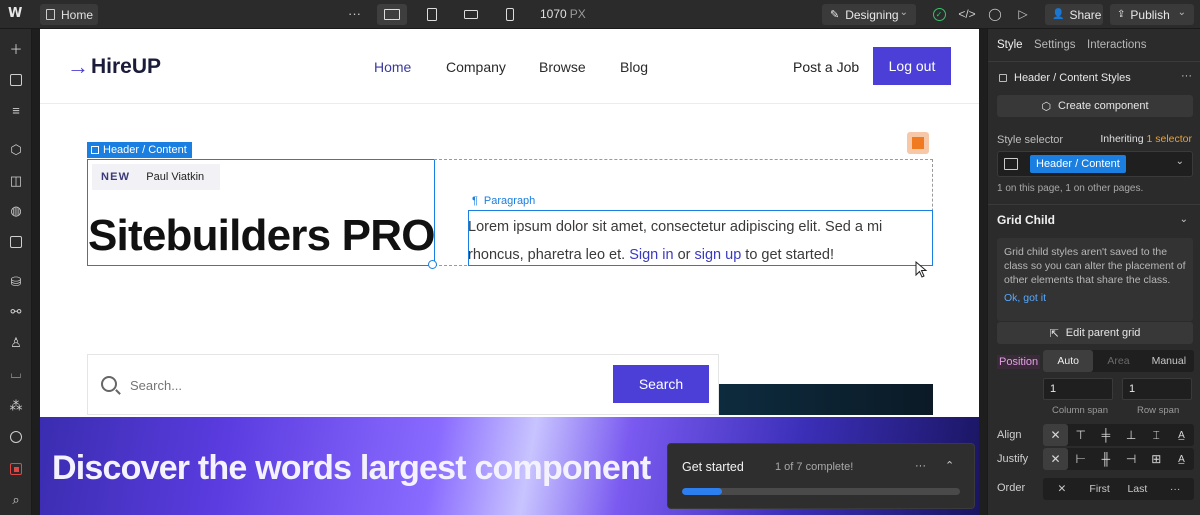 The height and width of the screenshot is (515, 1200). What do you see at coordinates (634, 67) in the screenshot?
I see `nav-link-blog: Blog` at bounding box center [634, 67].